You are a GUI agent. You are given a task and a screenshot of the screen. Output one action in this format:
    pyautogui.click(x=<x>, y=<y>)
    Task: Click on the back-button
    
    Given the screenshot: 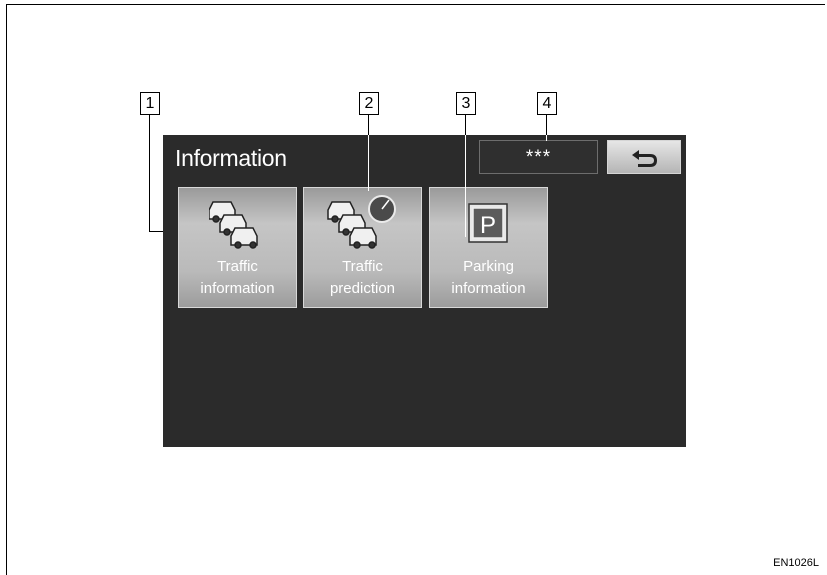 What is the action you would take?
    pyautogui.click(x=644, y=157)
    